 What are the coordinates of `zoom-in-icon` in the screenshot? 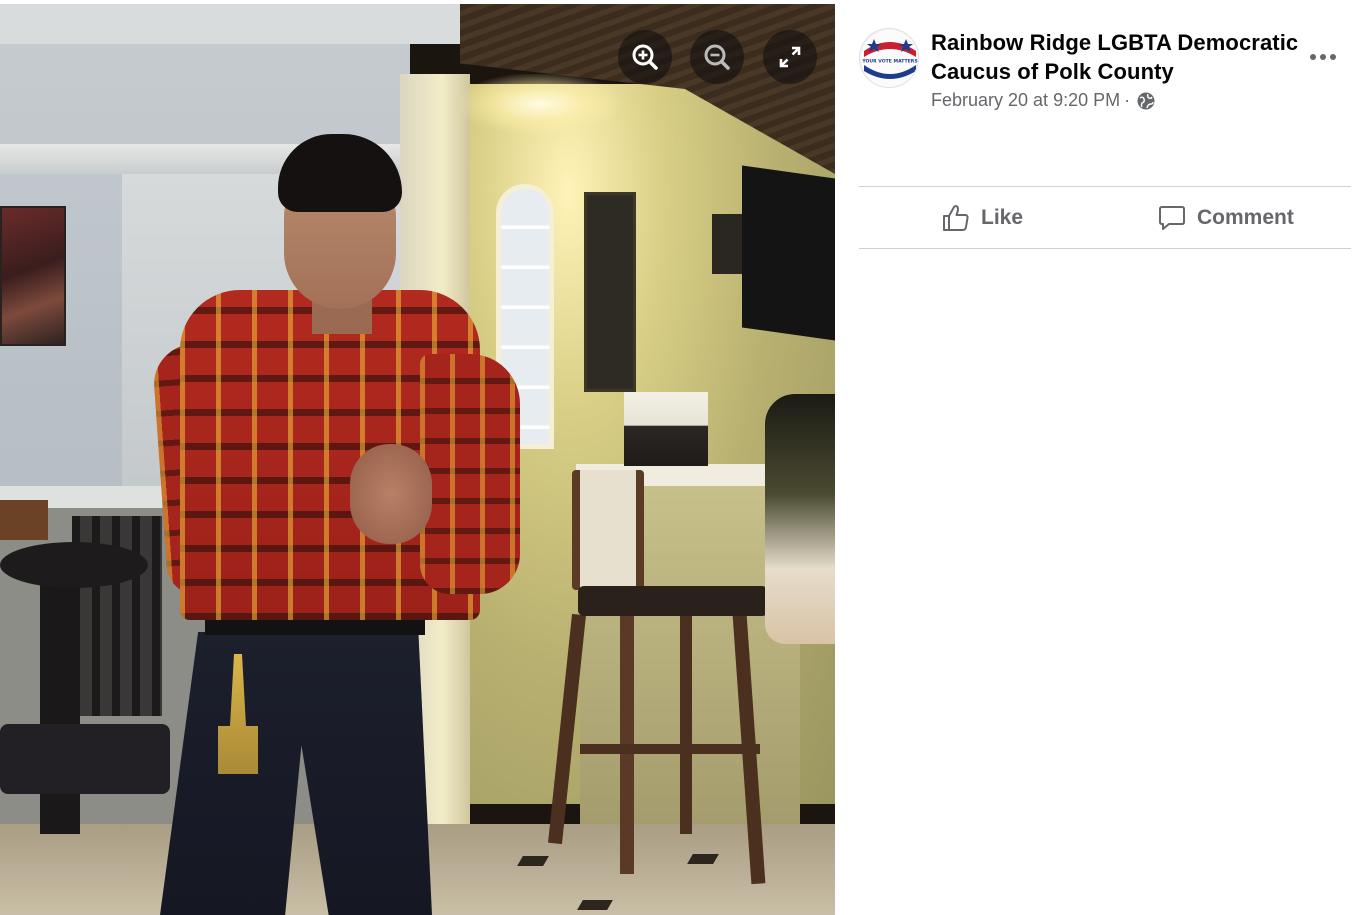 It's located at (645, 57).